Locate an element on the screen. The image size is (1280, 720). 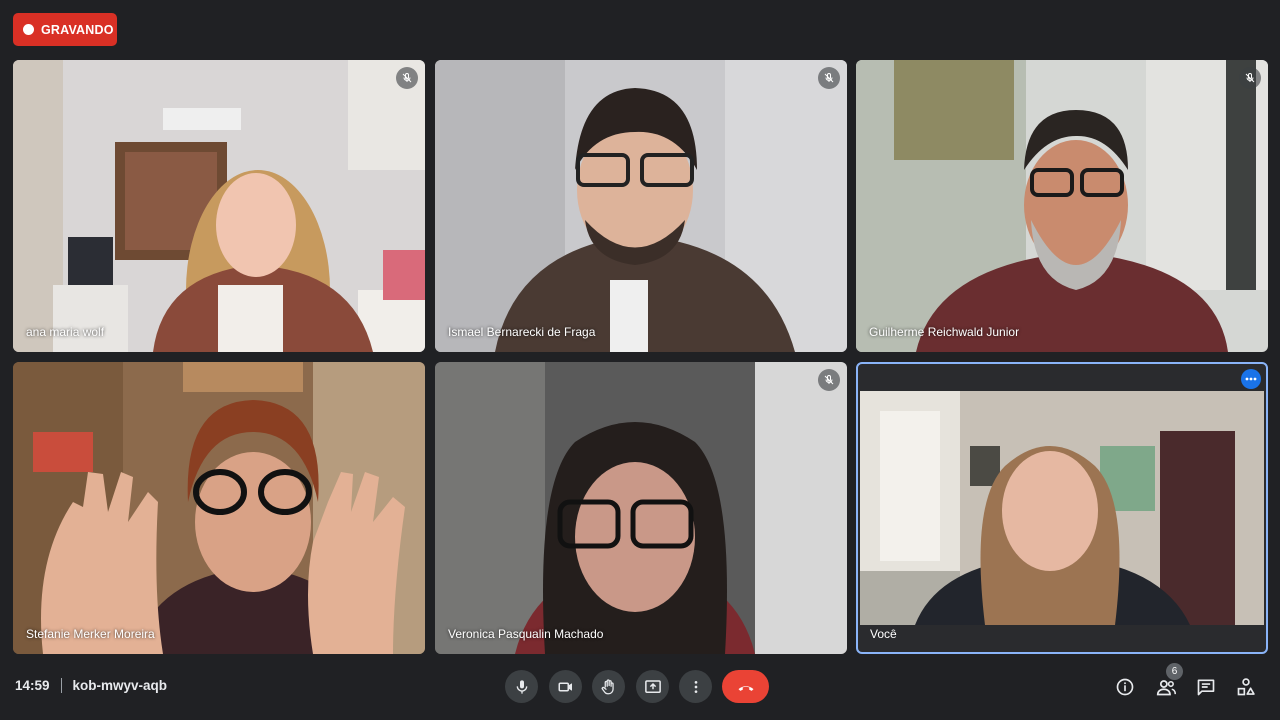
microphone-button is located at coordinates (521, 686).